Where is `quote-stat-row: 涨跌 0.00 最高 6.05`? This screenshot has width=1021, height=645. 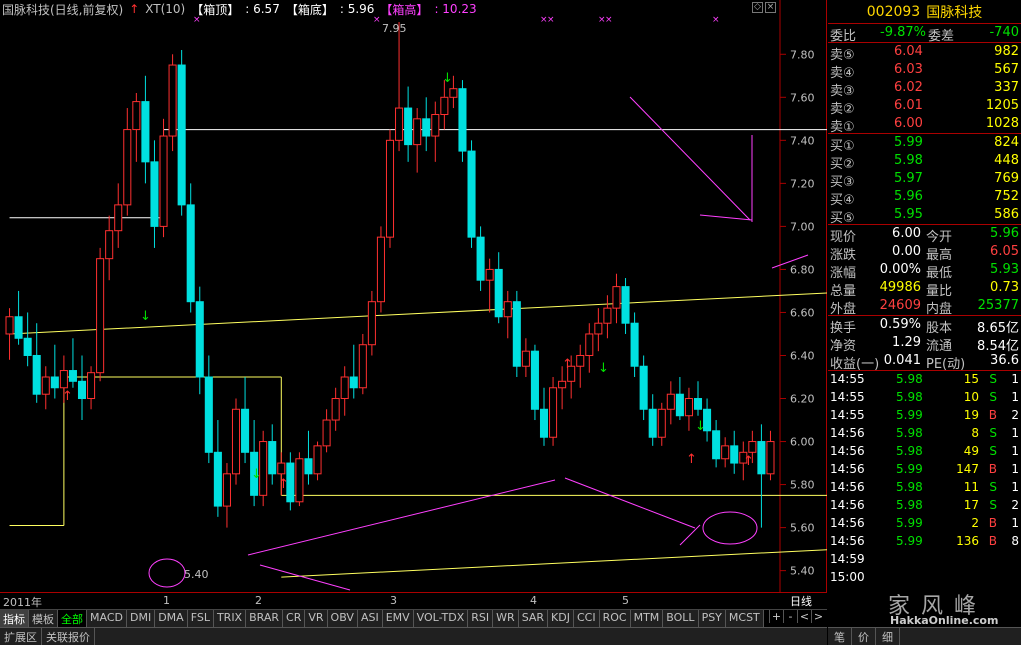
quote-stat-row: 涨跌 0.00 最高 6.05 is located at coordinates (924, 253).